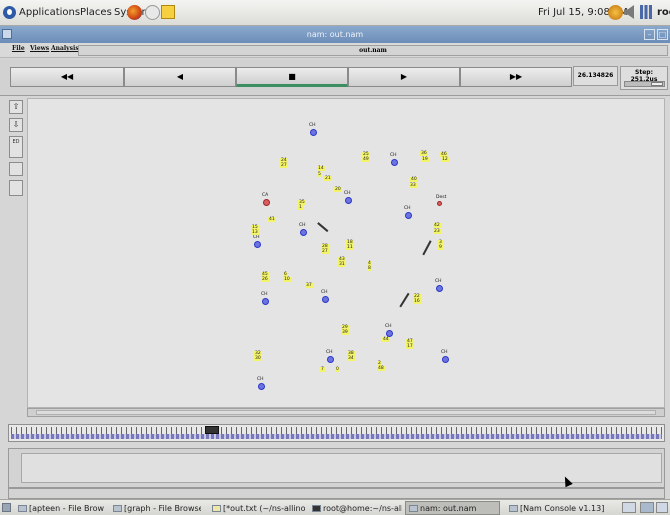 This screenshot has height=515, width=670. What do you see at coordinates (216, 508) in the screenshot?
I see `text-editor-icon` at bounding box center [216, 508].